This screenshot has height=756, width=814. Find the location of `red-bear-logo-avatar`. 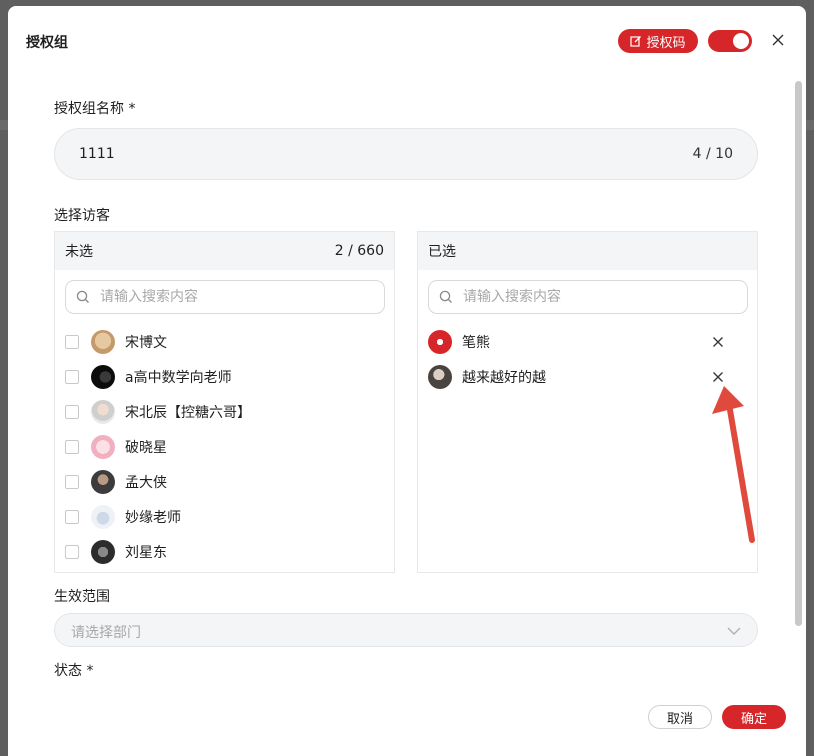

red-bear-logo-avatar is located at coordinates (440, 342).